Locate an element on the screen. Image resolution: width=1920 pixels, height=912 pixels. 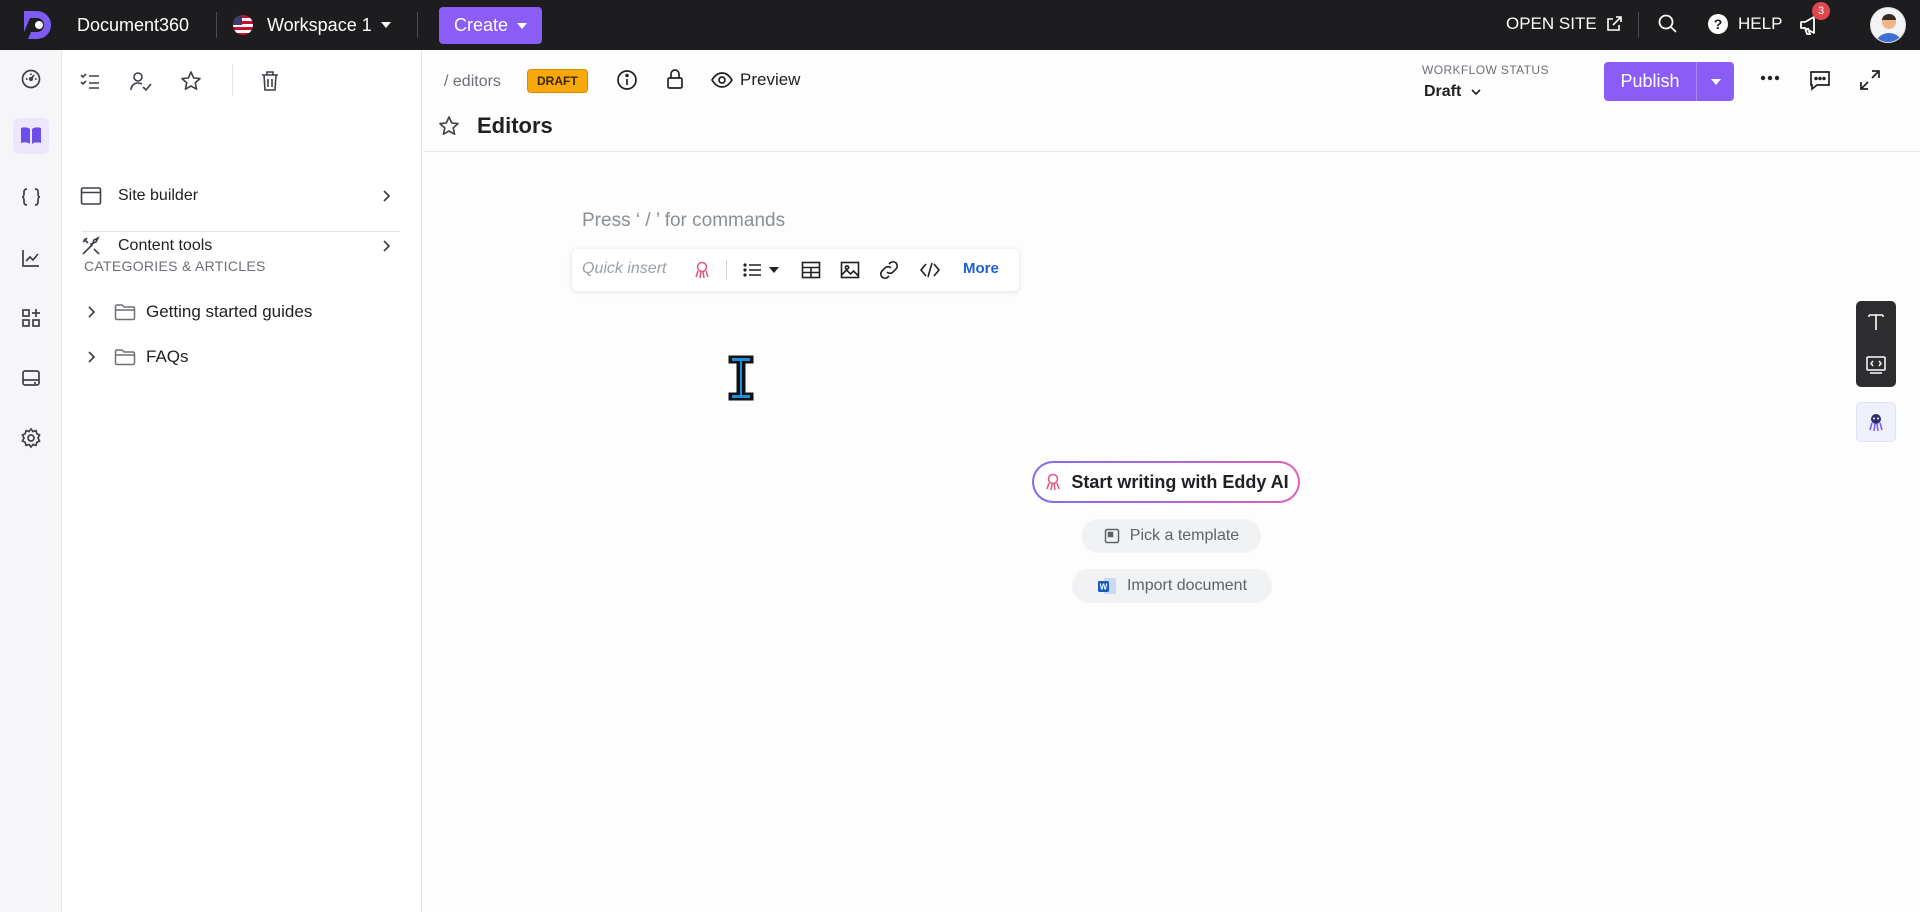
app-name: Document360 is located at coordinates (133, 25).